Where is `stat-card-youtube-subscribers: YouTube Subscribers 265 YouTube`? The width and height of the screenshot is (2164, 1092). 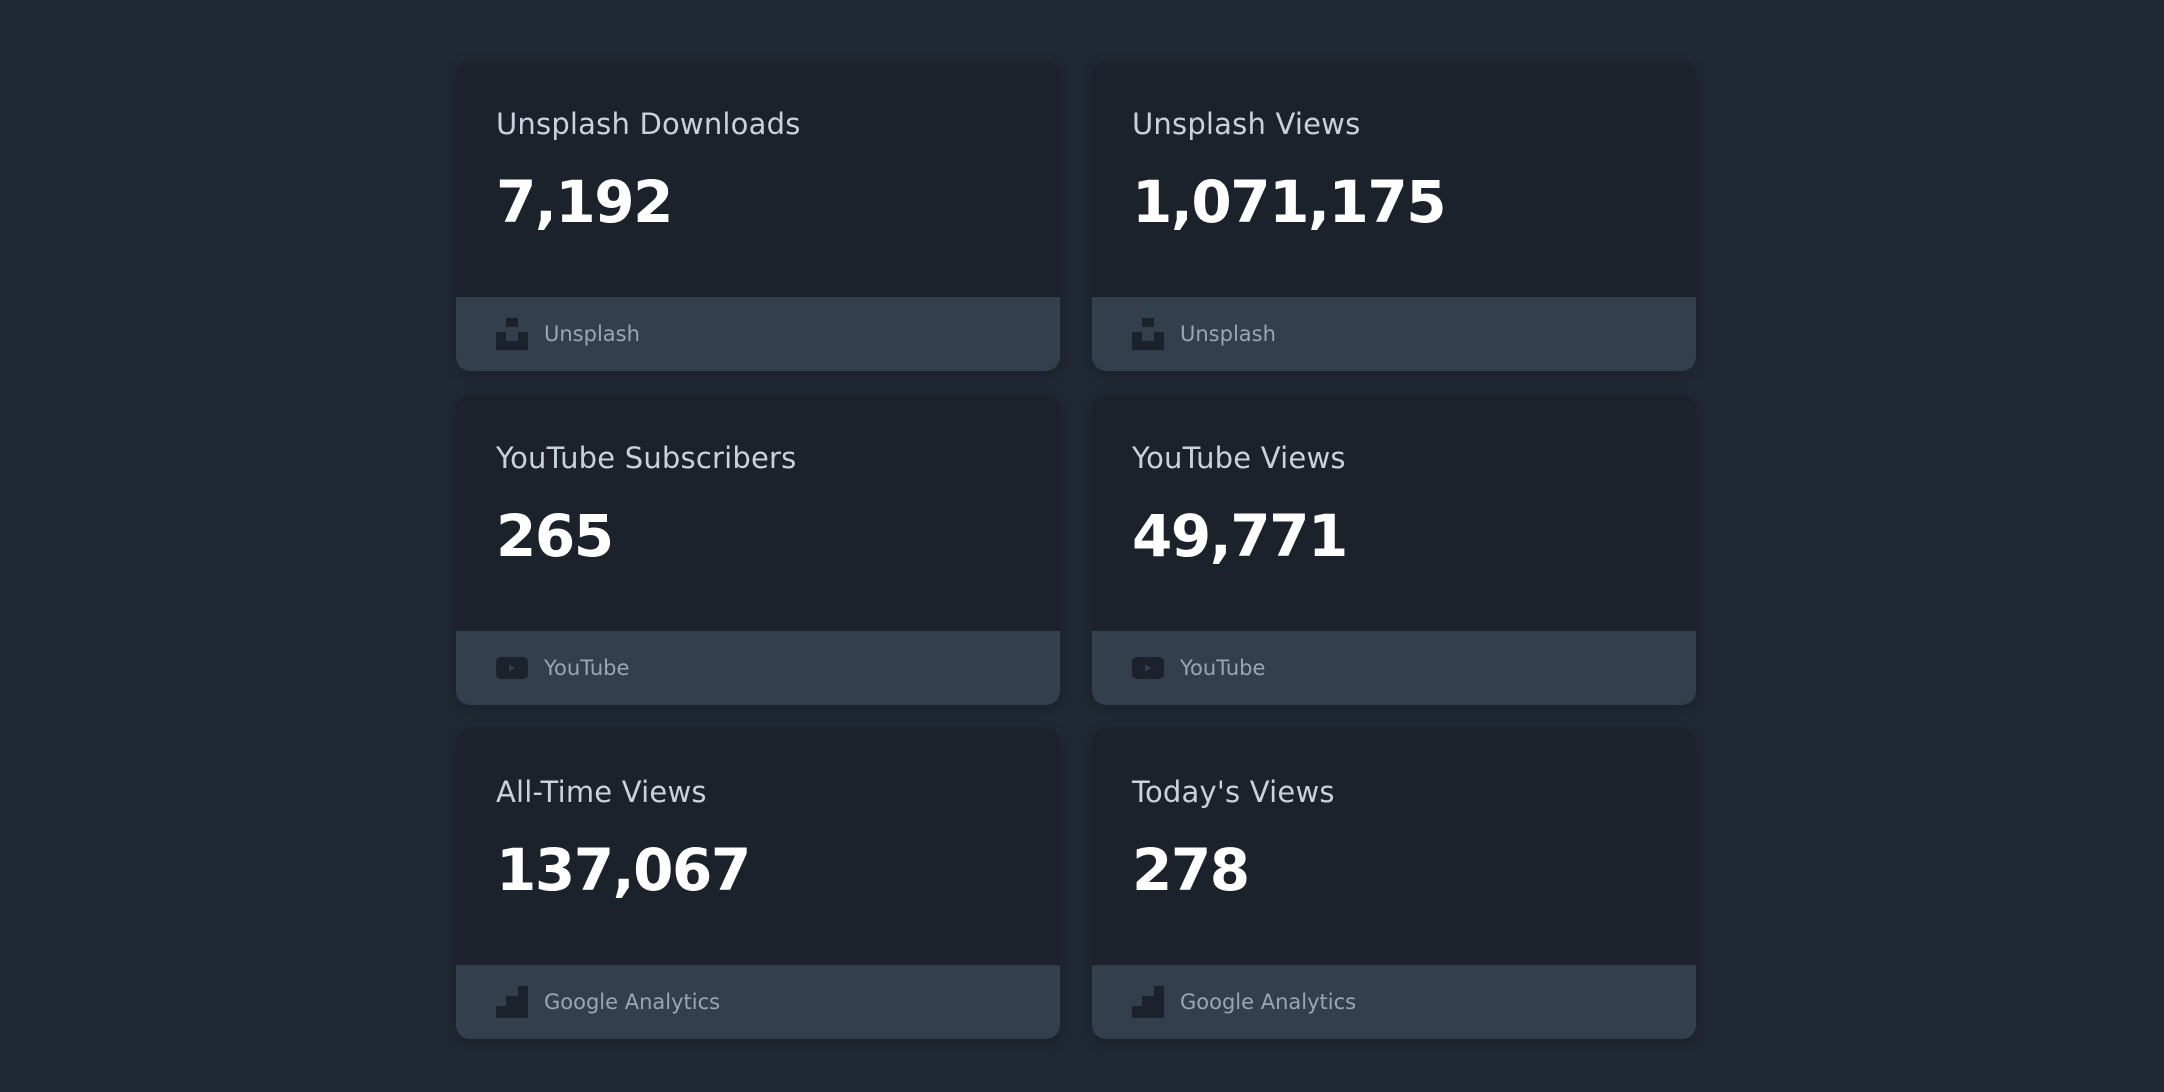 stat-card-youtube-subscribers: YouTube Subscribers 265 YouTube is located at coordinates (758, 550).